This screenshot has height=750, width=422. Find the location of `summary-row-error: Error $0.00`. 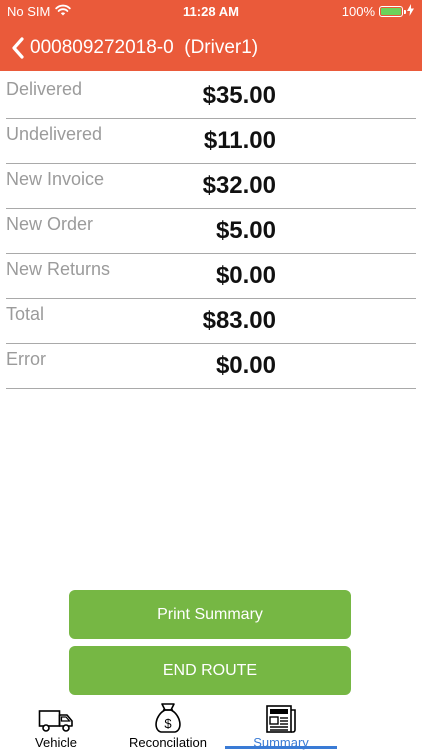

summary-row-error: Error $0.00 is located at coordinates (211, 366).